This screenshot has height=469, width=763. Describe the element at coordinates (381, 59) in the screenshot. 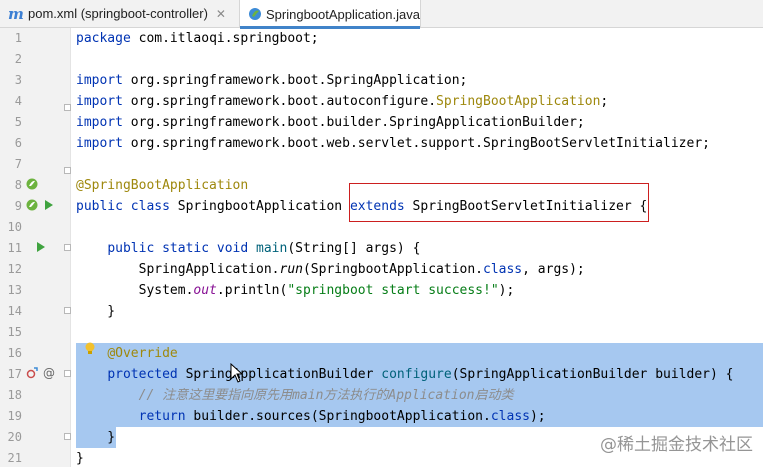

I see `code-line: 2` at that location.